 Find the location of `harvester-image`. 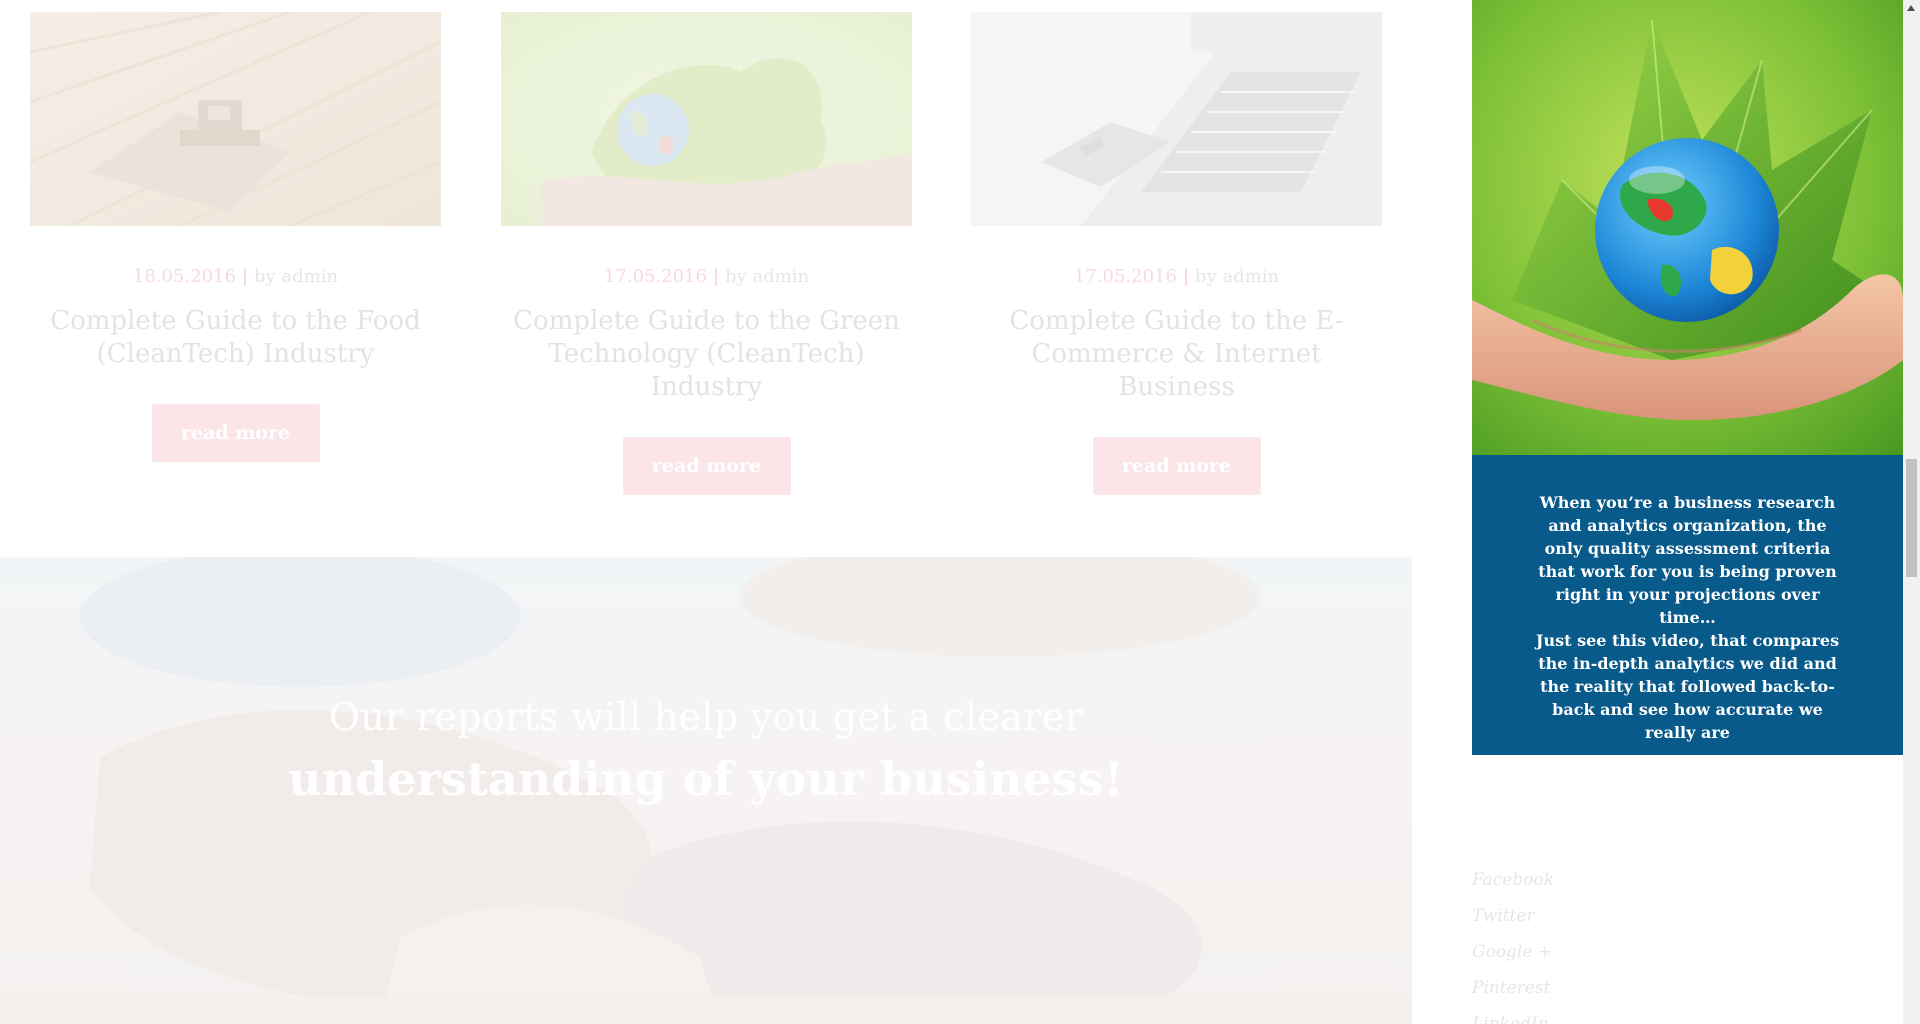

harvester-image is located at coordinates (235, 119).